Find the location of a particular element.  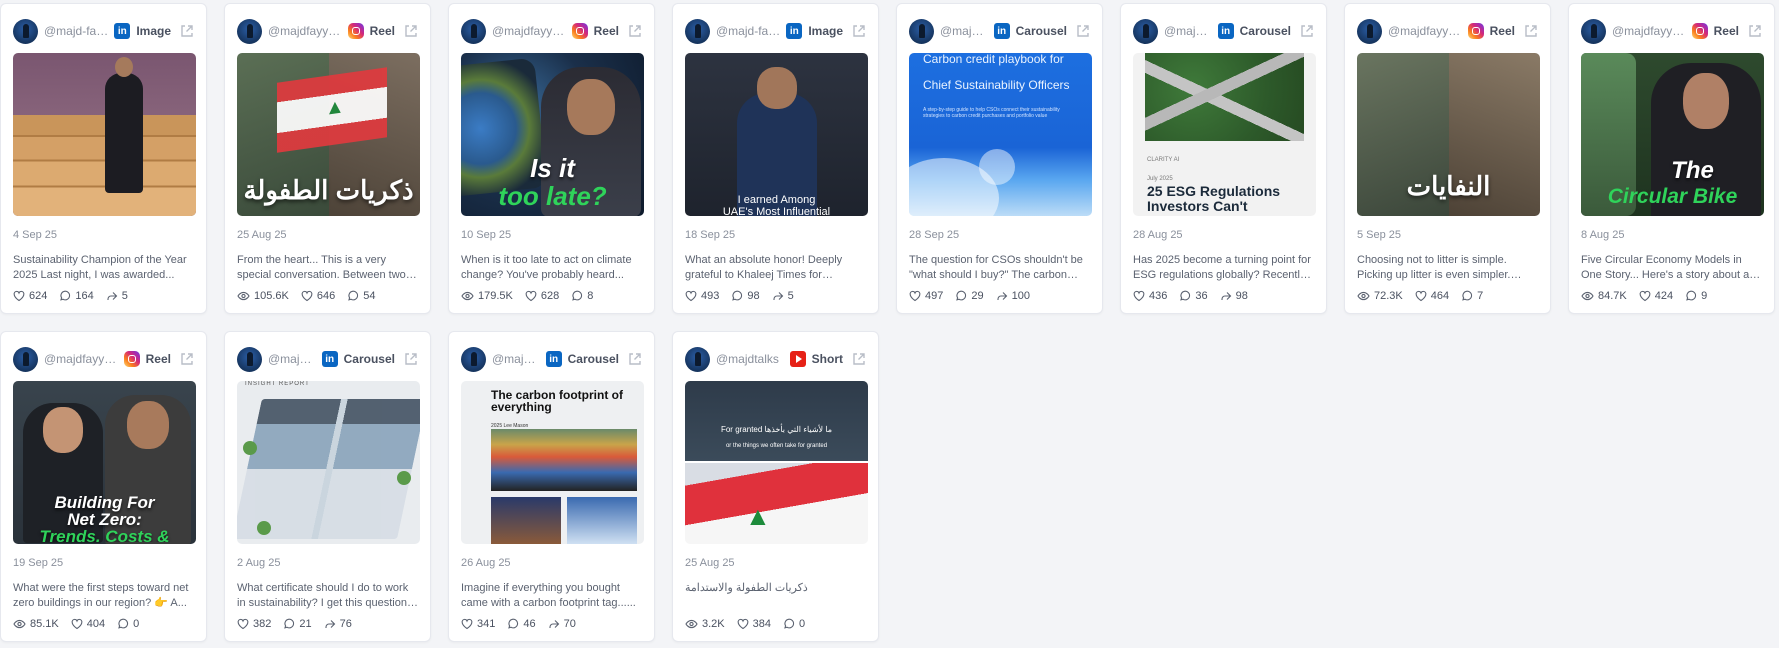

post-thumbnail: النفايات is located at coordinates (1448, 134).